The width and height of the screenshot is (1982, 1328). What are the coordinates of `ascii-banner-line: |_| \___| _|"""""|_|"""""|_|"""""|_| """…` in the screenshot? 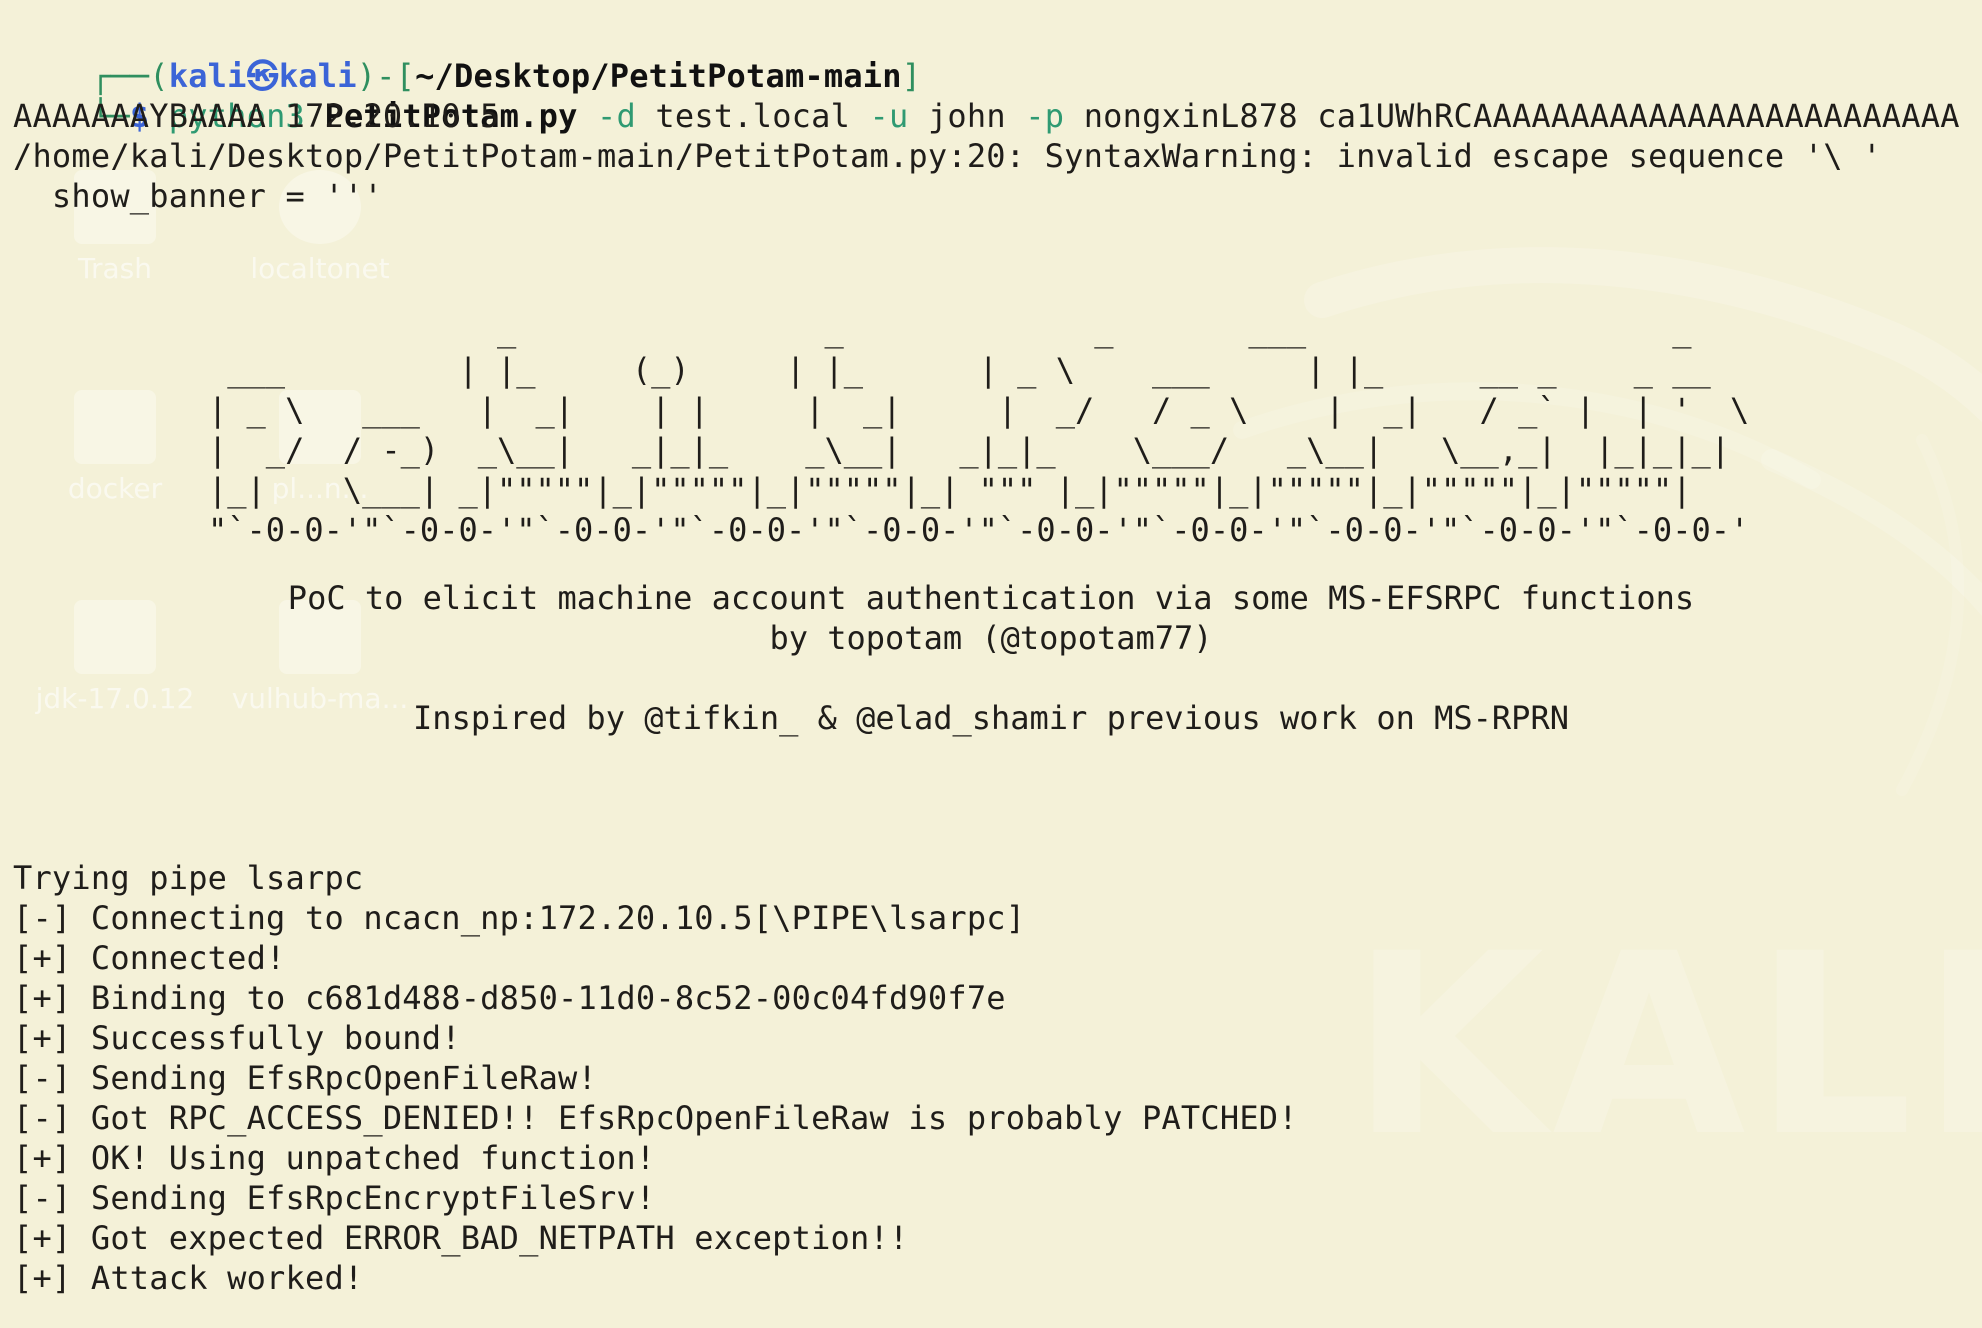 It's located at (950, 490).